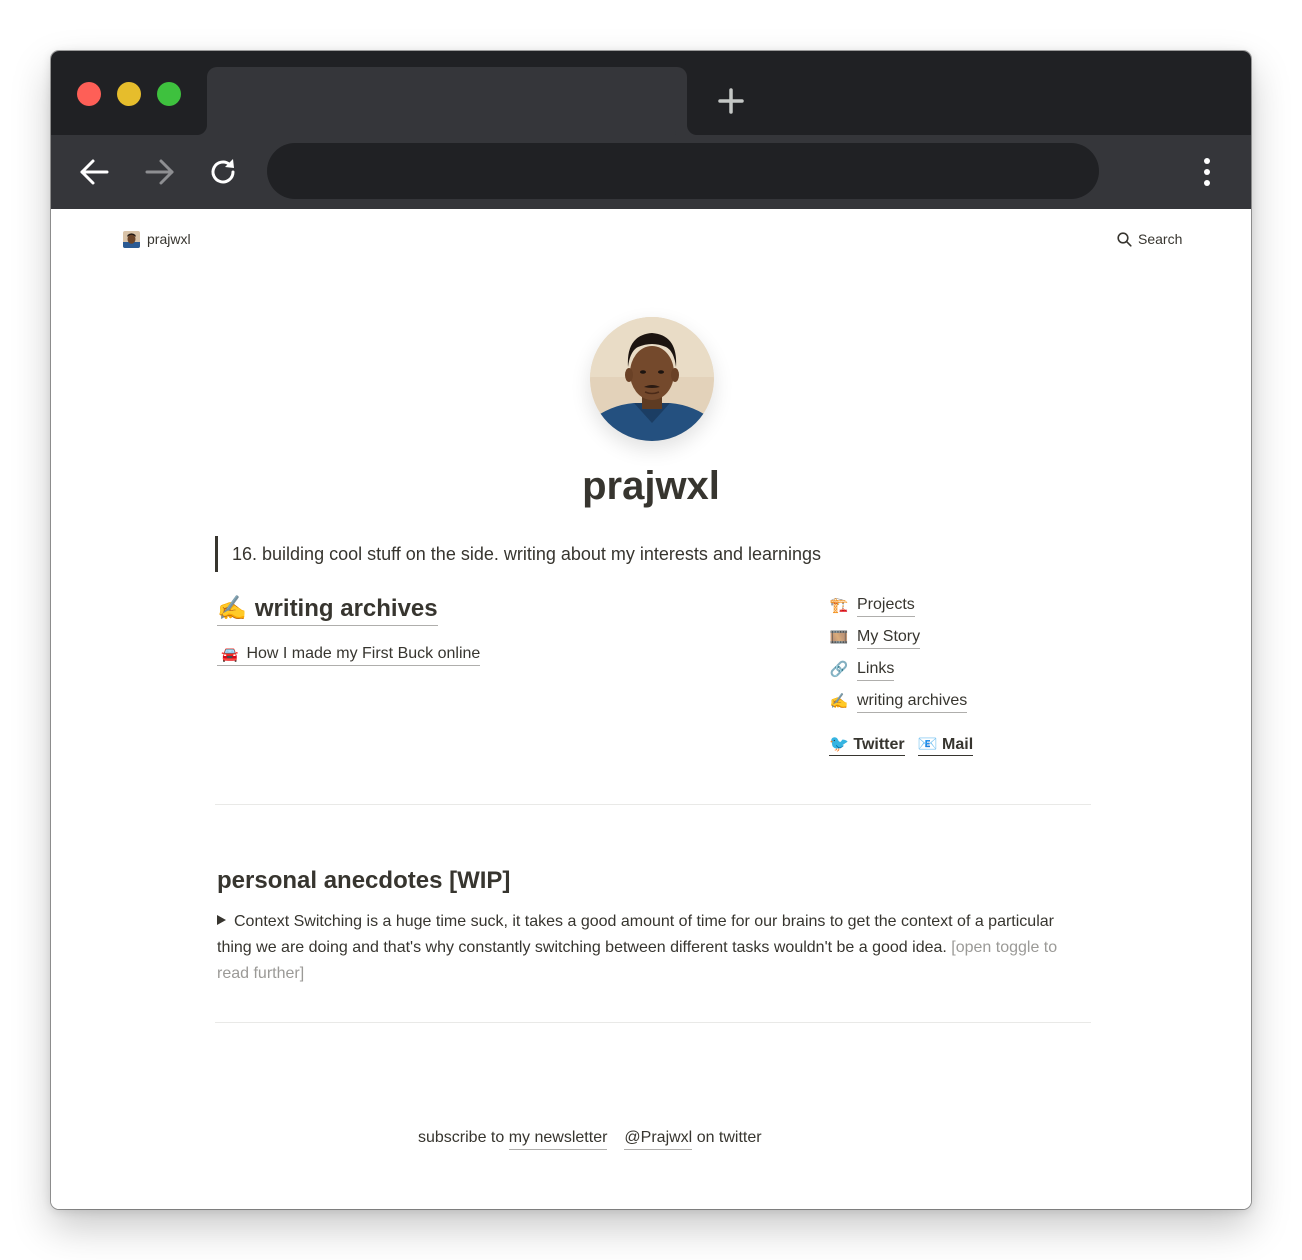  Describe the element at coordinates (652, 379) in the screenshot. I see `profile-avatar` at that location.